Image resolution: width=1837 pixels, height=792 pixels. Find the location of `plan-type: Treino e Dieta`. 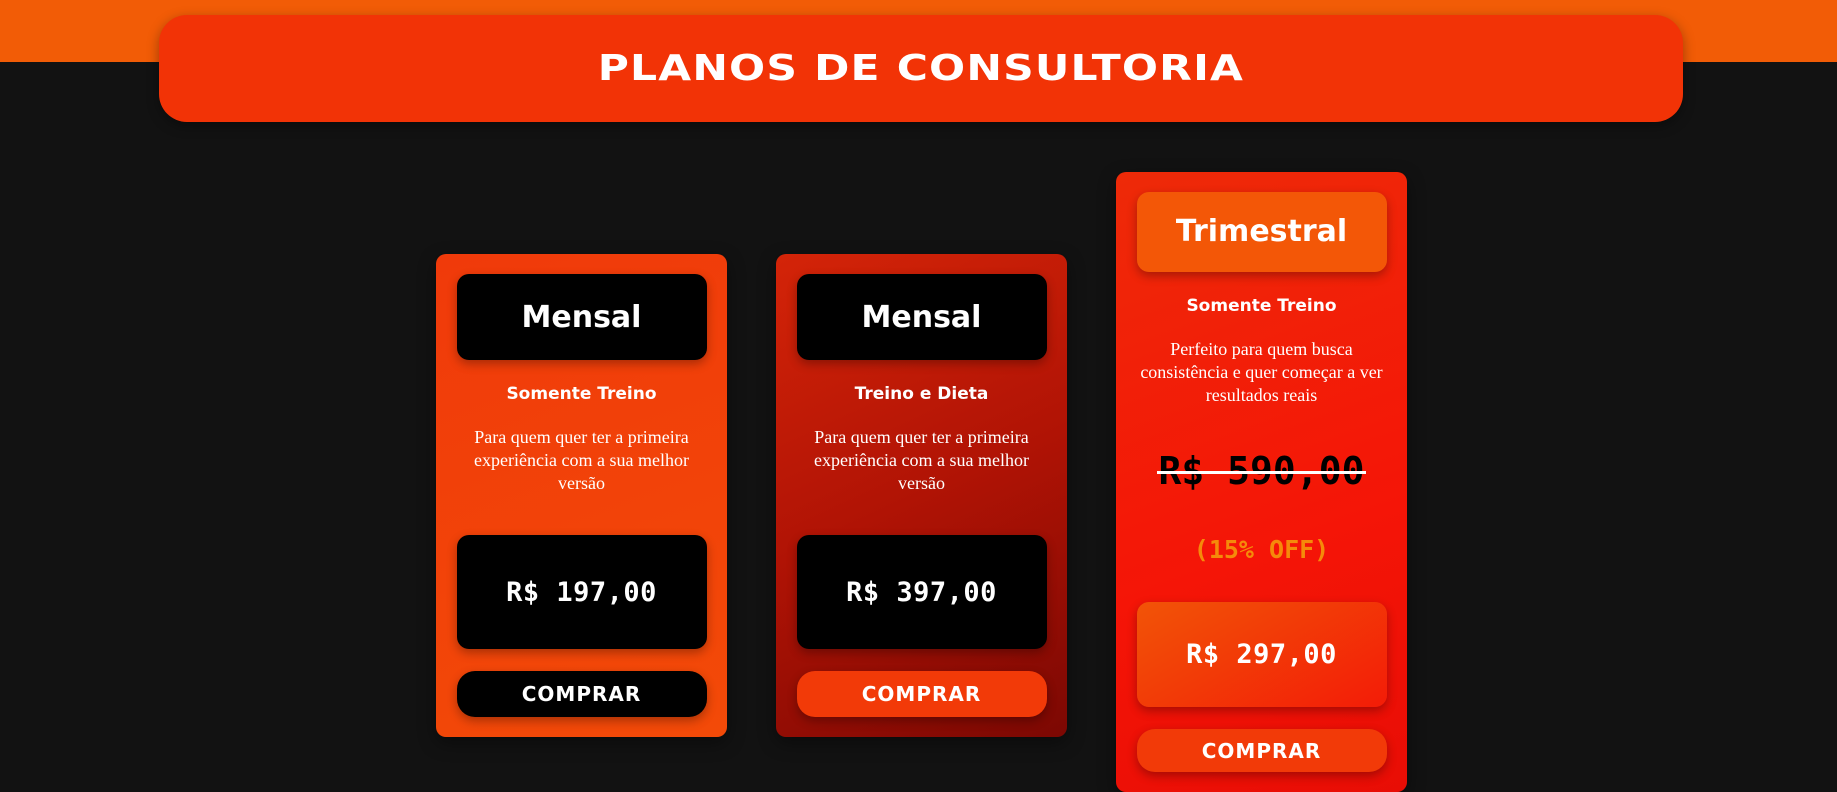

plan-type: Treino e Dieta is located at coordinates (921, 394).